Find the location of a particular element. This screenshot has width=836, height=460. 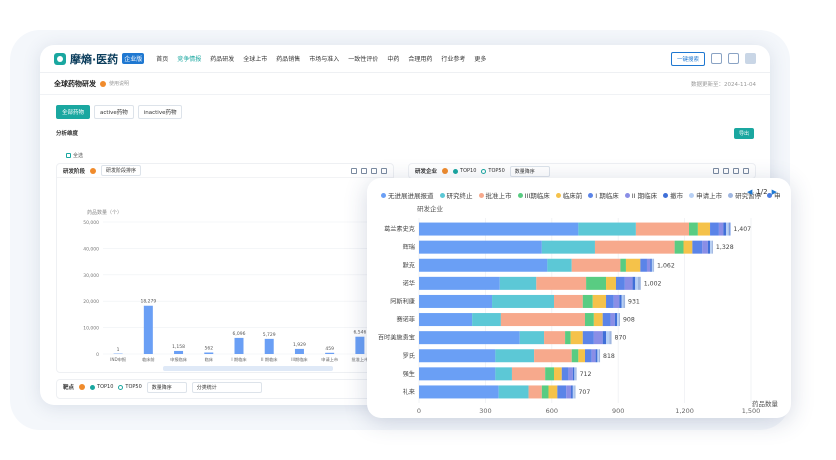

logo: 摩熵·医药 企业版 is located at coordinates (99, 59).